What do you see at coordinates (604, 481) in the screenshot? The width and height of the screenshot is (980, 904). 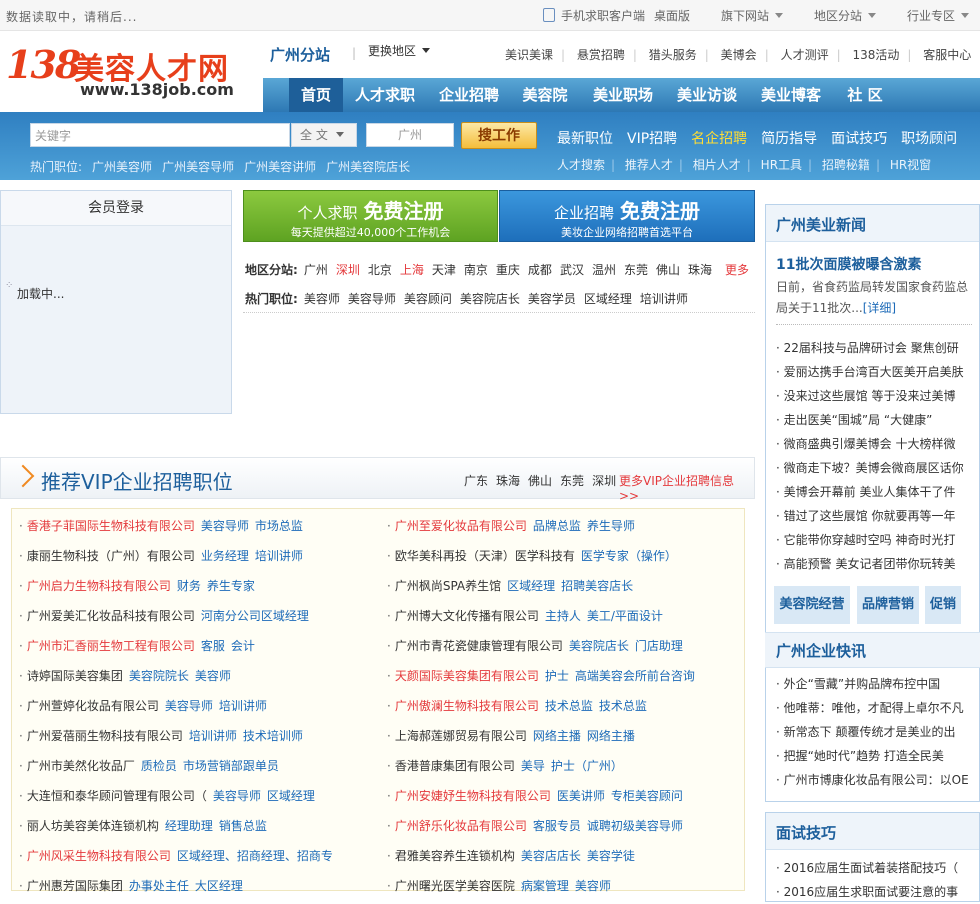 I see `vip-city-link: 深圳` at bounding box center [604, 481].